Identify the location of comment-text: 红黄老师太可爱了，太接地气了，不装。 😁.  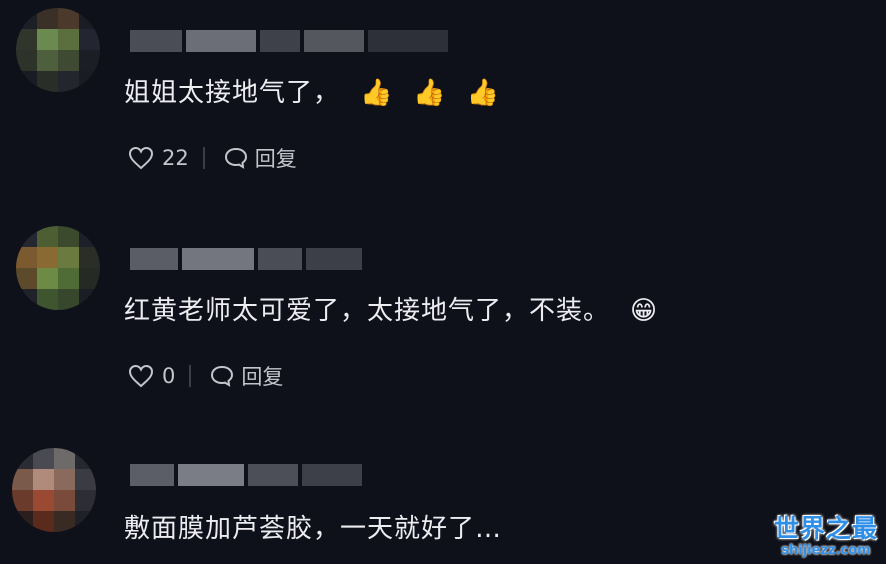
(391, 308).